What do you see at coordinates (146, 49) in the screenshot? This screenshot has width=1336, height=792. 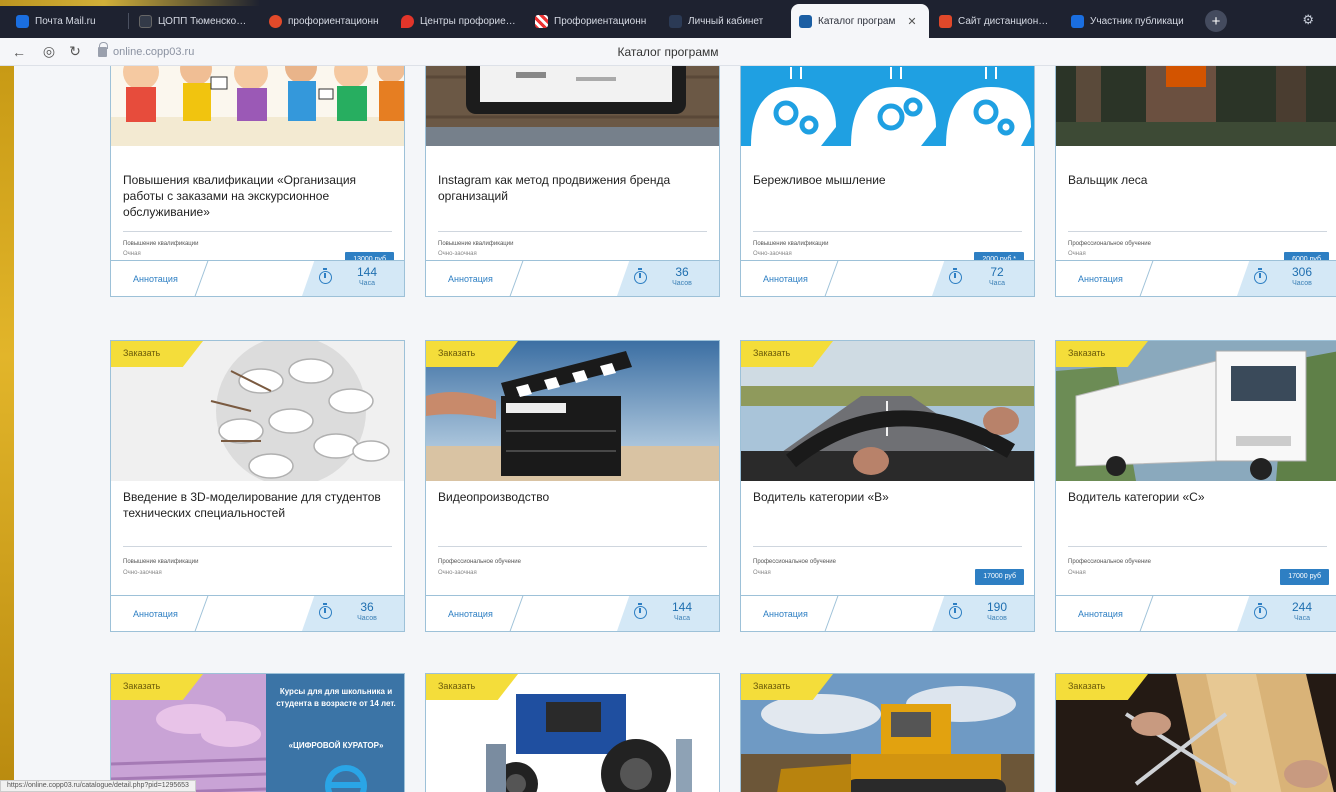 I see `url-field: online.copp03.ru` at bounding box center [146, 49].